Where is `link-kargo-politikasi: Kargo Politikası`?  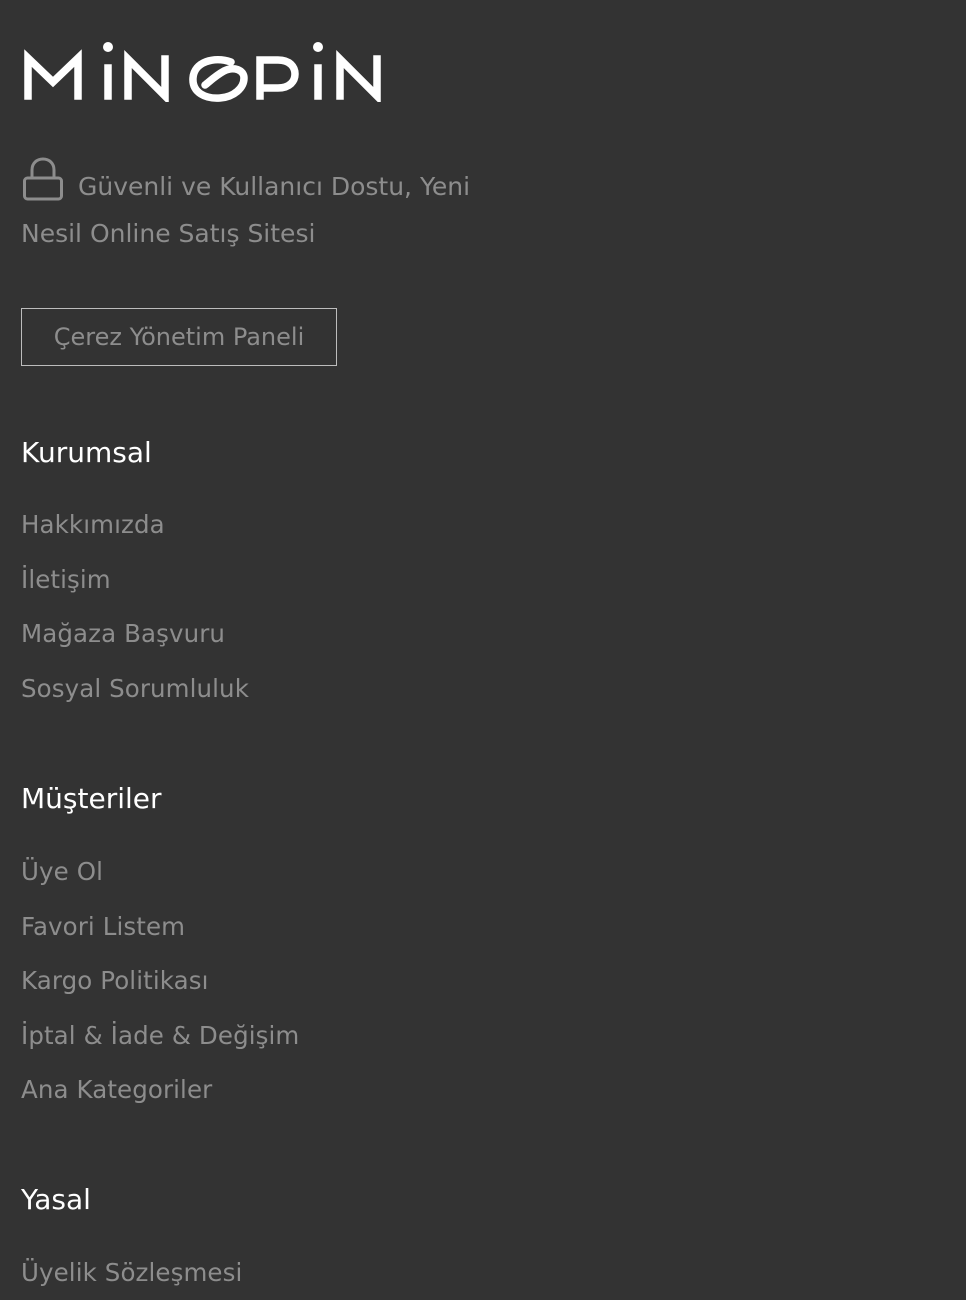 link-kargo-politikasi: Kargo Politikası is located at coordinates (114, 980).